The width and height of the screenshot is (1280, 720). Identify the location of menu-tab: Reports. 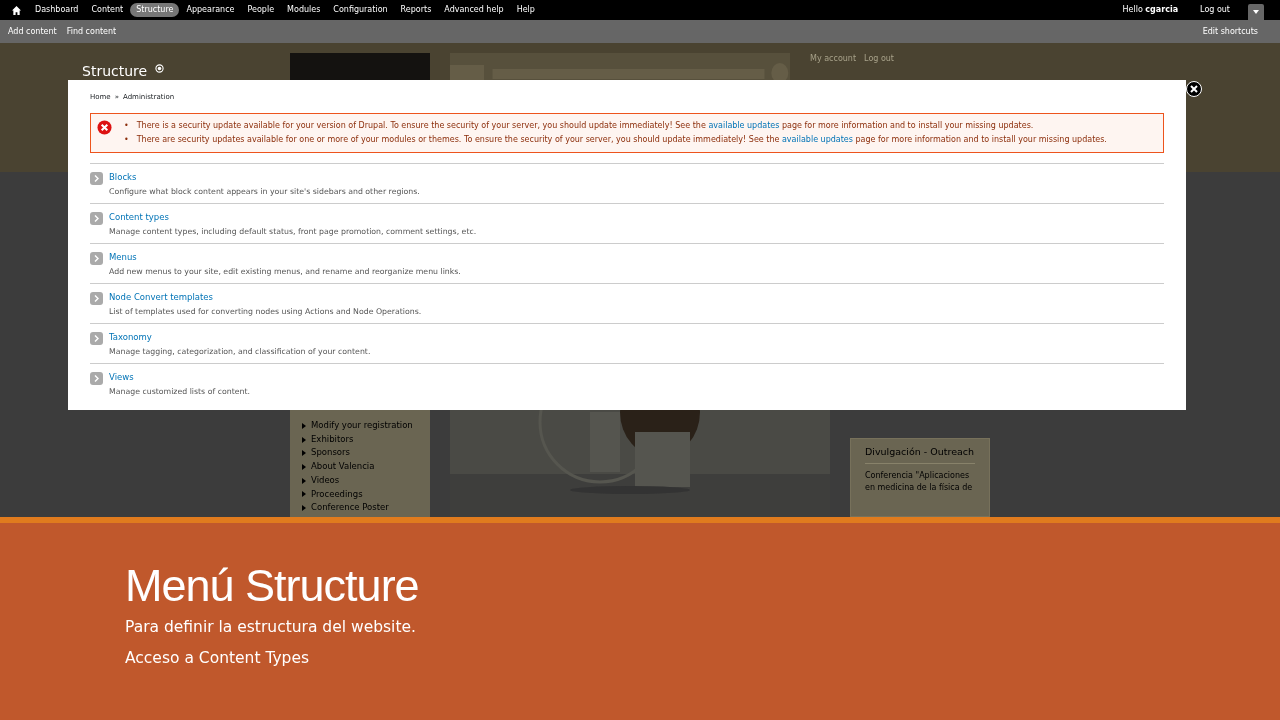
(416, 10).